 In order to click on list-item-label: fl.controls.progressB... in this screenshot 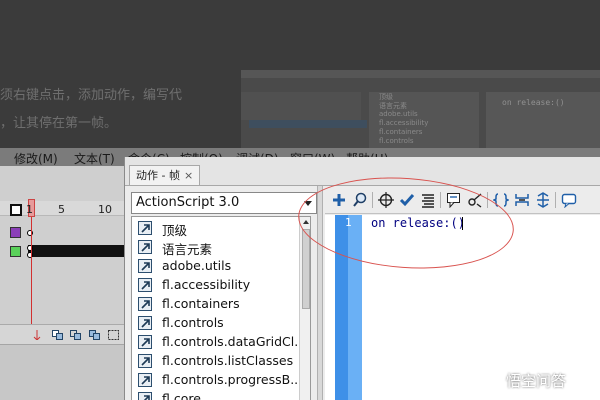, I will do `click(232, 379)`.